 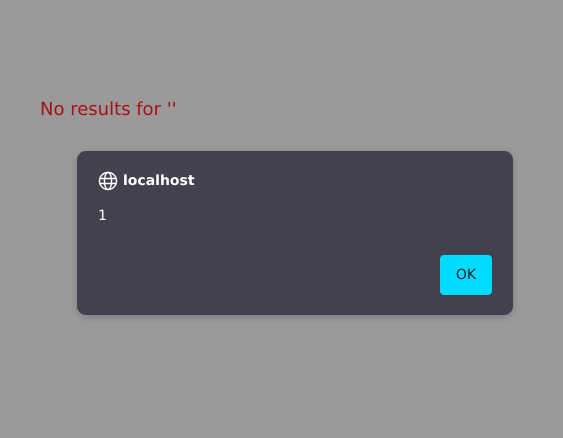 What do you see at coordinates (108, 181) in the screenshot?
I see `globe-icon` at bounding box center [108, 181].